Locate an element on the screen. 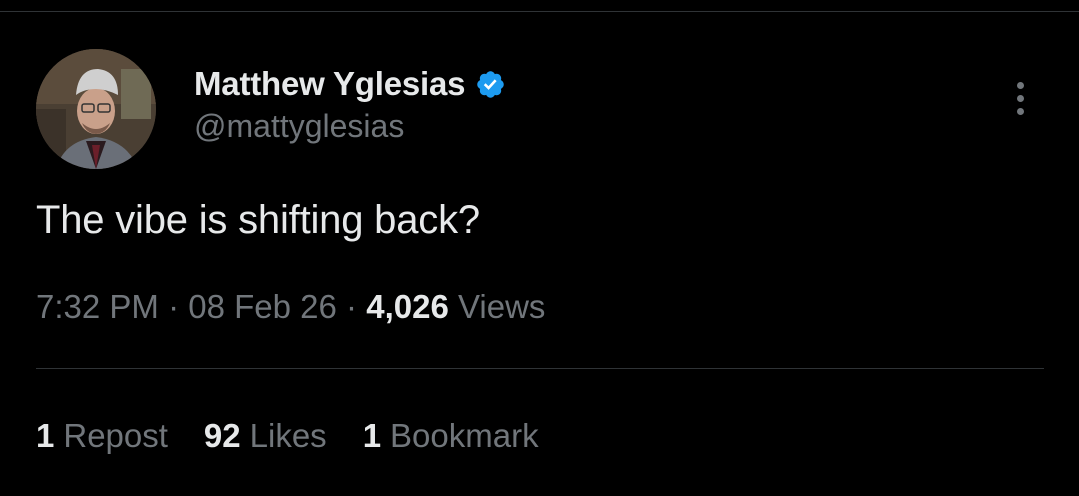 This screenshot has height=496, width=1079. avatar-photo is located at coordinates (96, 109).